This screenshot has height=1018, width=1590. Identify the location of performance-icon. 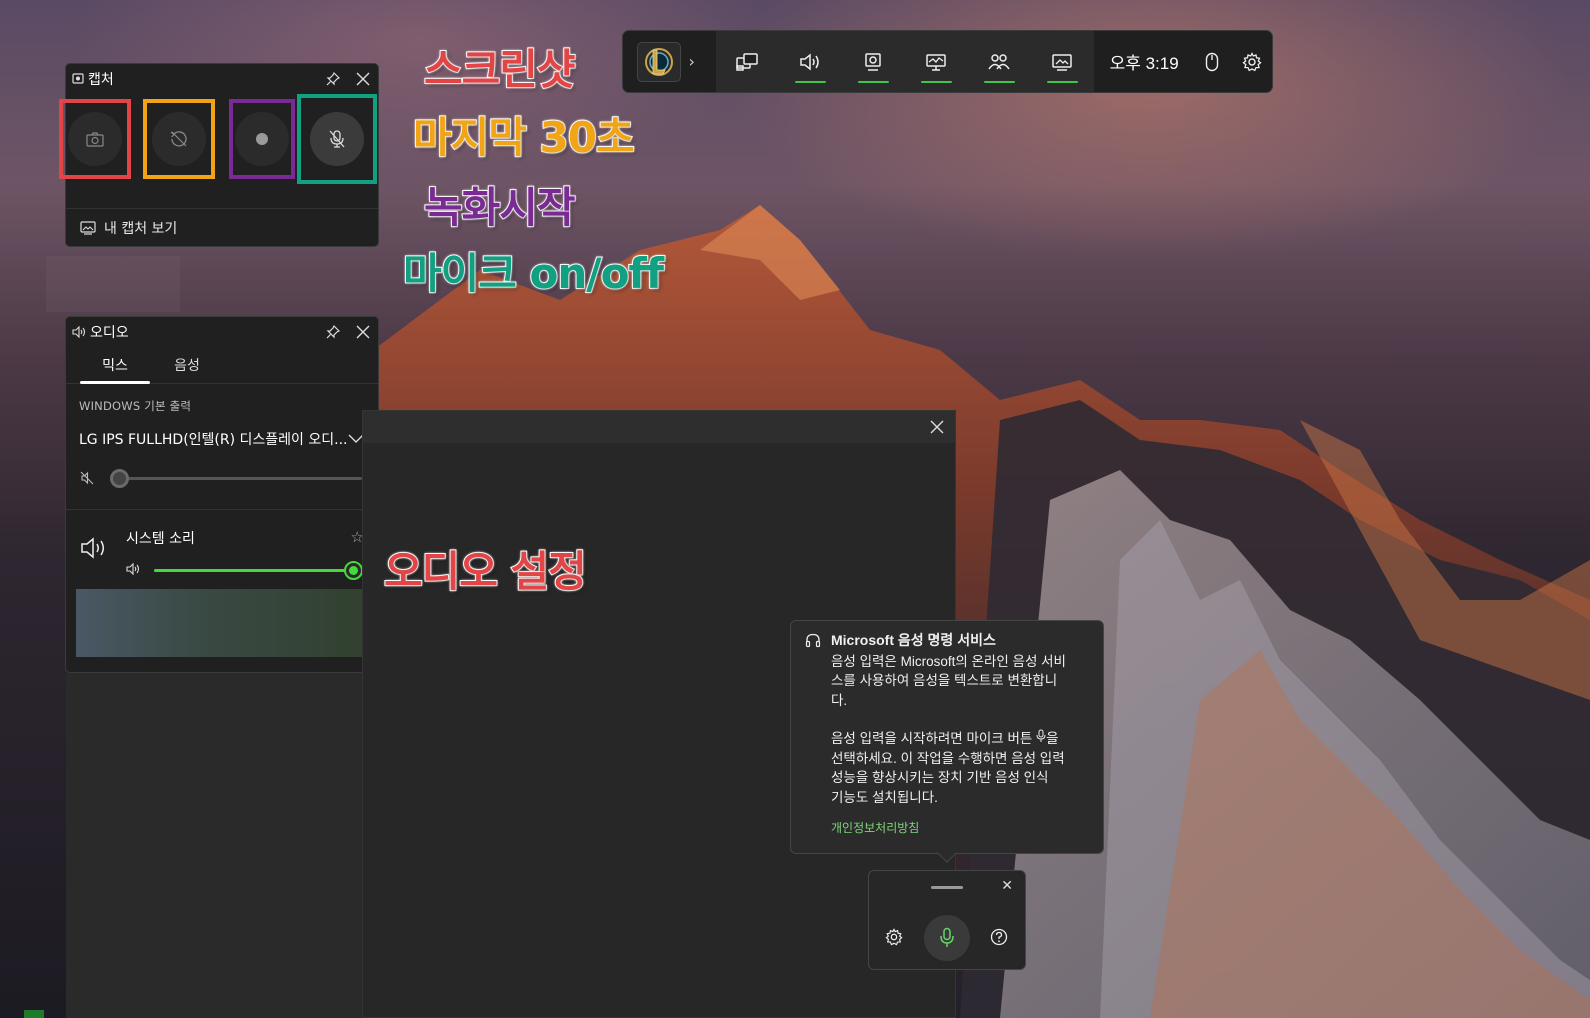
(936, 62).